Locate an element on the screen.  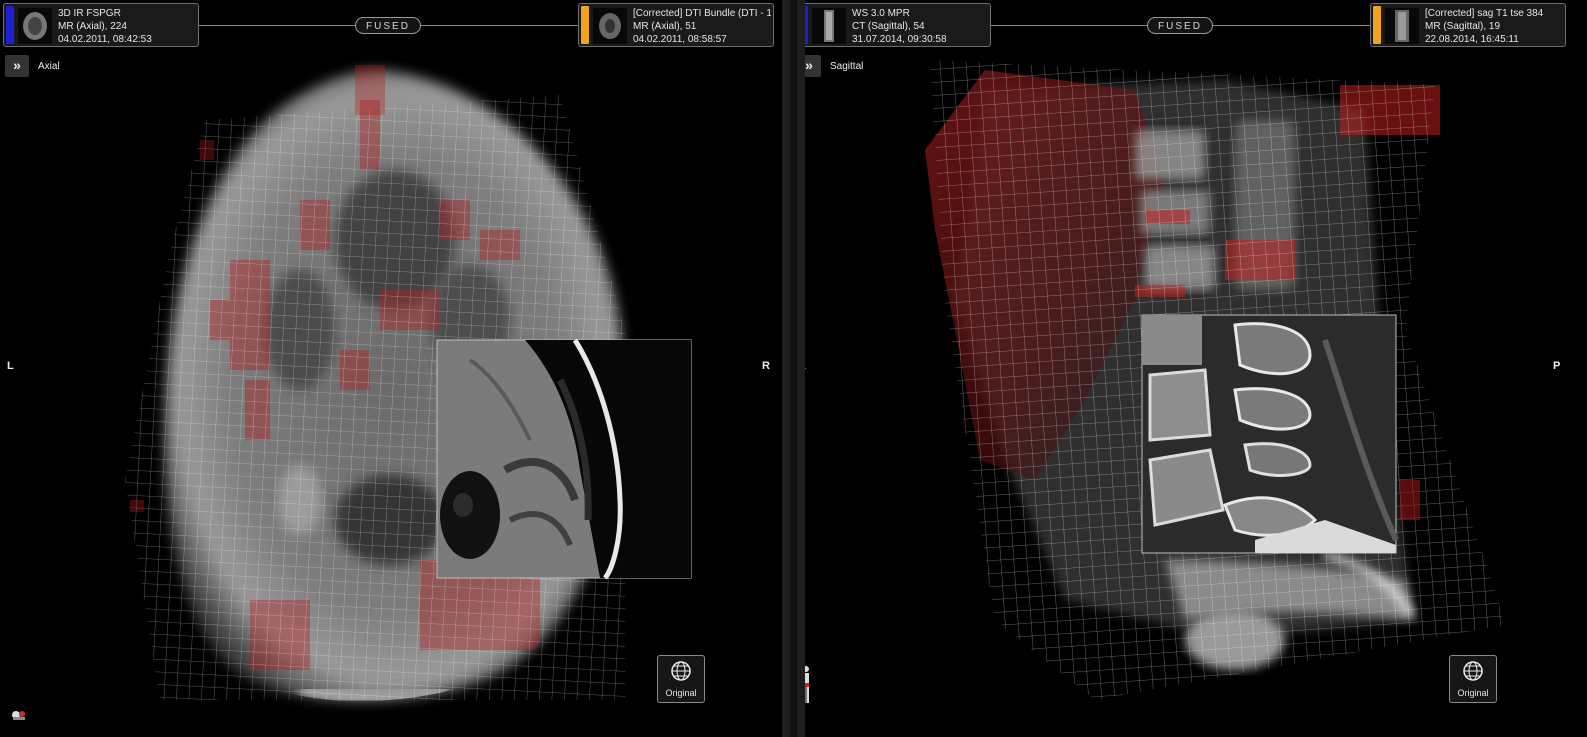
series-name: 3D IR FSPGR is located at coordinates (89, 13).